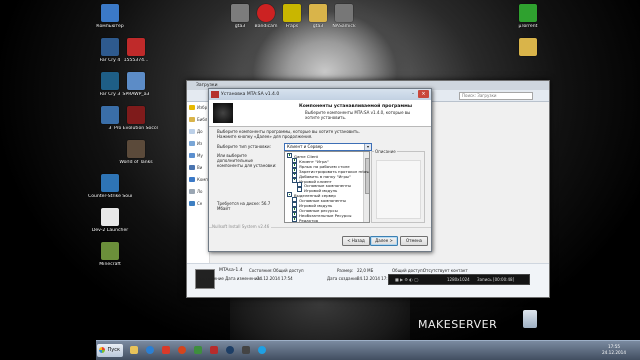 This screenshot has height=360, width=640. What do you see at coordinates (114, 350) in the screenshot?
I see `start-label: Пуск` at bounding box center [114, 350].